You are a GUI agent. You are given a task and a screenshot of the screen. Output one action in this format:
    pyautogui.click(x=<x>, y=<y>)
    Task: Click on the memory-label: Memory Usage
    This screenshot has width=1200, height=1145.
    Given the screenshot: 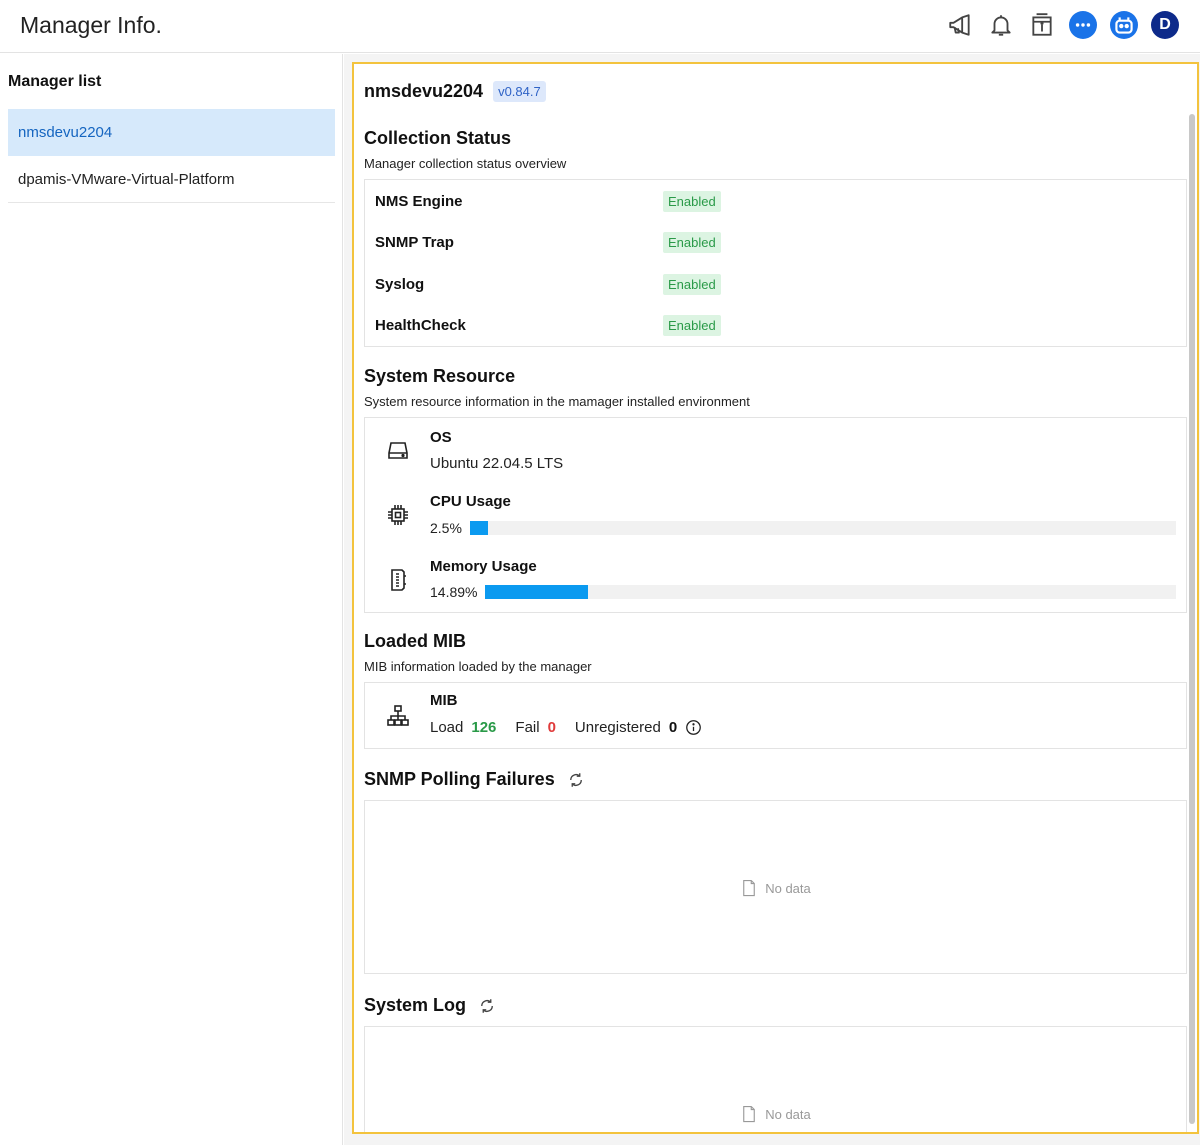 What is the action you would take?
    pyautogui.click(x=483, y=566)
    